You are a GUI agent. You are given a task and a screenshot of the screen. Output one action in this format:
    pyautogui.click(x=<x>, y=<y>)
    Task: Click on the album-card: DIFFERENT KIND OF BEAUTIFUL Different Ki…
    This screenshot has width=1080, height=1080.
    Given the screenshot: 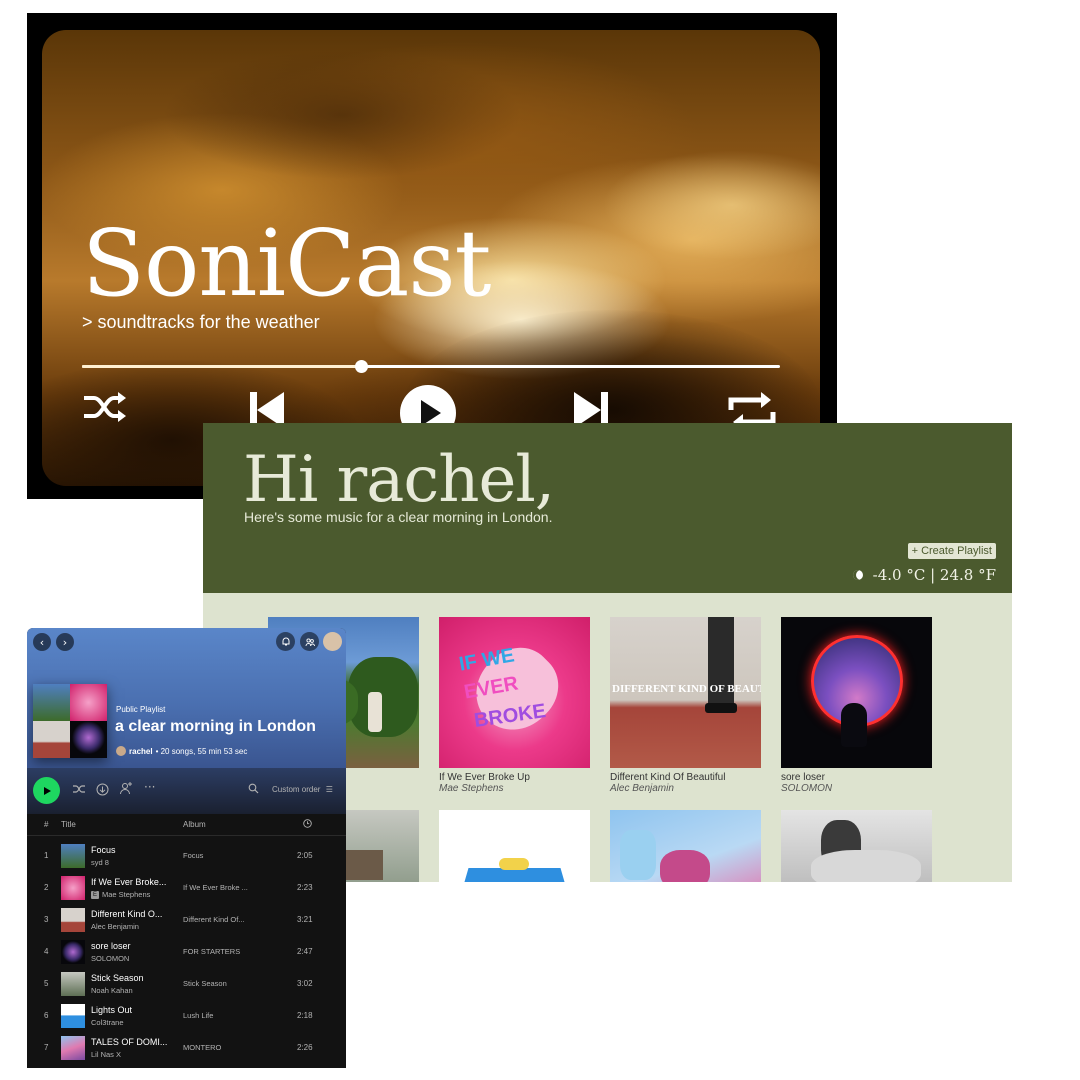 What is the action you would take?
    pyautogui.click(x=685, y=705)
    